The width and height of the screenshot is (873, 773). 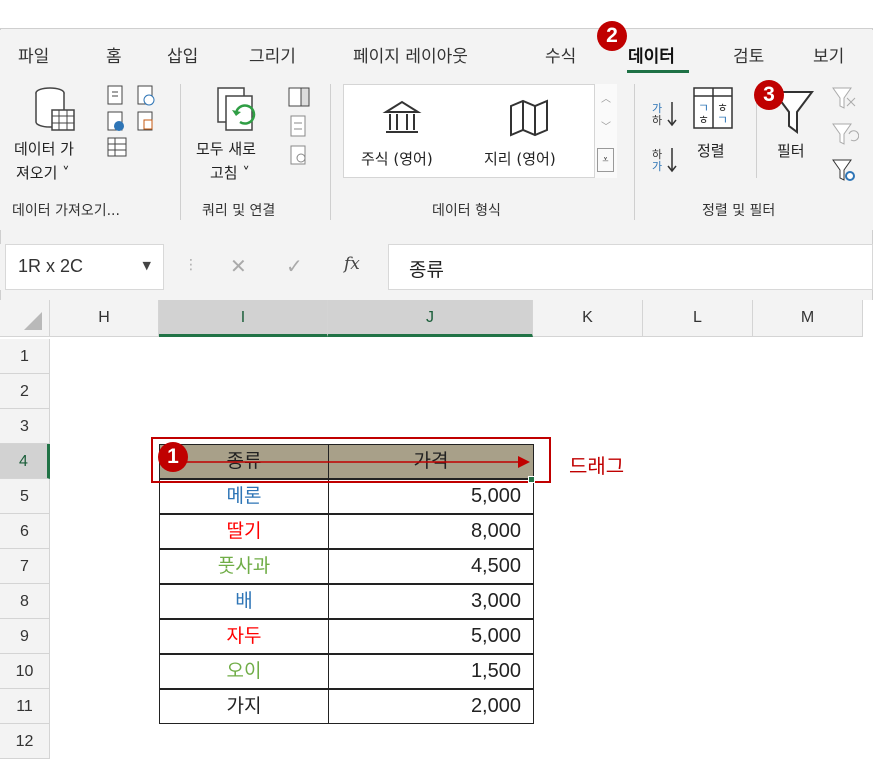 What do you see at coordinates (244, 671) in the screenshot?
I see `table-cell-name: 오이` at bounding box center [244, 671].